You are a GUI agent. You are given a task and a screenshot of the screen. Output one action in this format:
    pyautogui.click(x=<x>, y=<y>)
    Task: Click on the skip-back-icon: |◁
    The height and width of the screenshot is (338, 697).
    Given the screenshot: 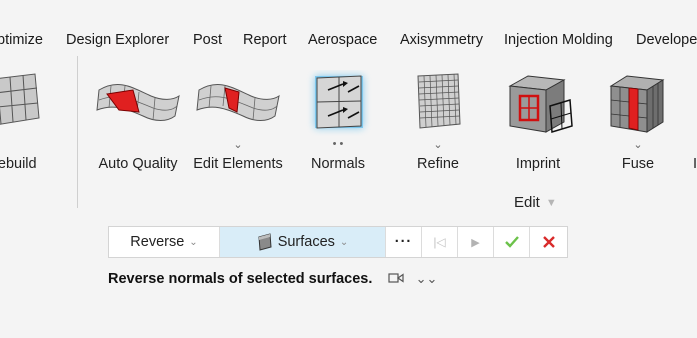 What is the action you would take?
    pyautogui.click(x=439, y=242)
    